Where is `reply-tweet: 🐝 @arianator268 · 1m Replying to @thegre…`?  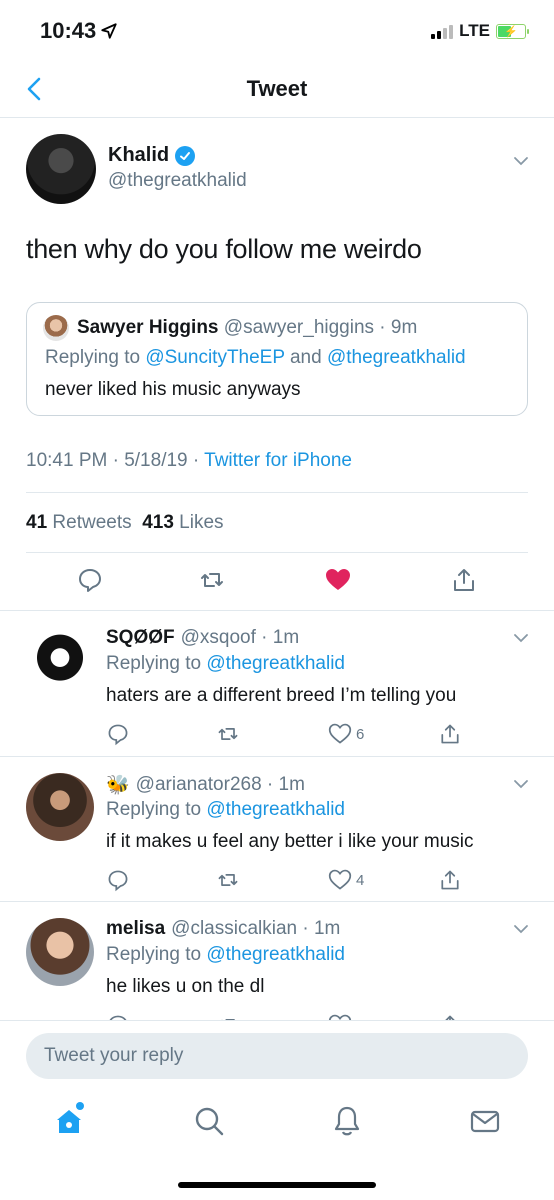
reply-tweet: 🐝 @arianator268 · 1m Replying to @thegre… is located at coordinates (277, 829).